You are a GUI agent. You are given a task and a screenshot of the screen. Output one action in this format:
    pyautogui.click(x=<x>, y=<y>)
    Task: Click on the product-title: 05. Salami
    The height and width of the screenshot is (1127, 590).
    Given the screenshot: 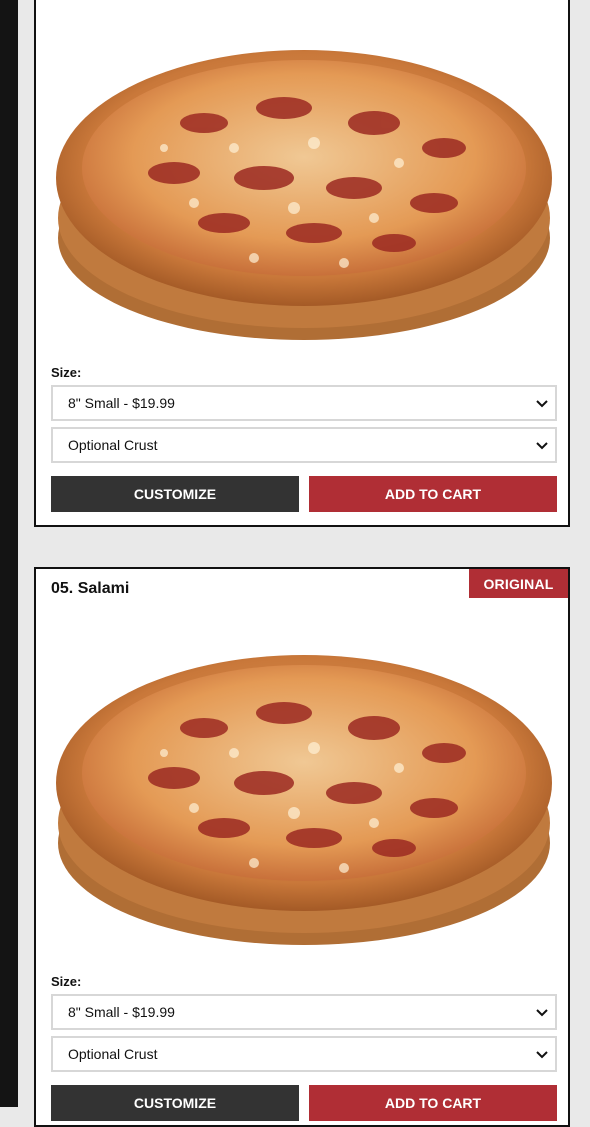 What is the action you would take?
    pyautogui.click(x=90, y=588)
    